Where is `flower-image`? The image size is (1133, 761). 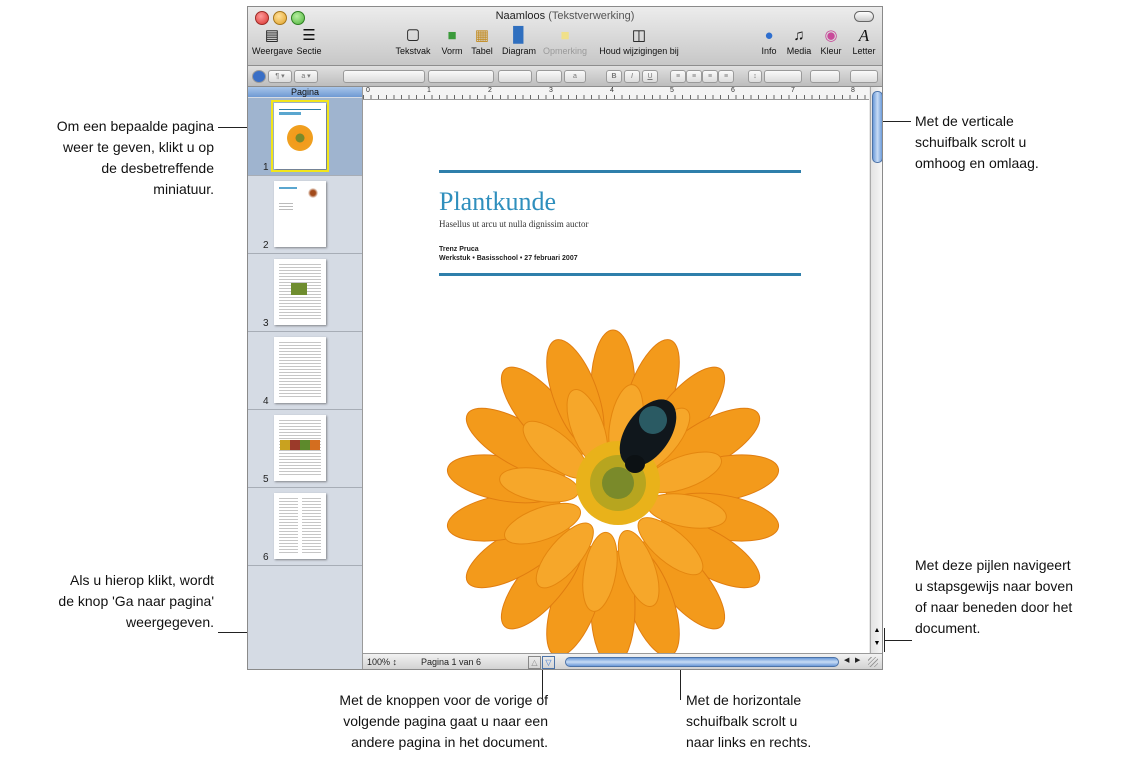 flower-image is located at coordinates (613, 491).